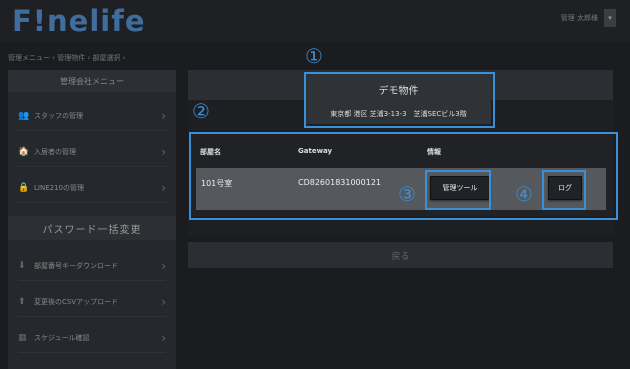 The image size is (630, 369). I want to click on users-icon: 👥, so click(24, 116).